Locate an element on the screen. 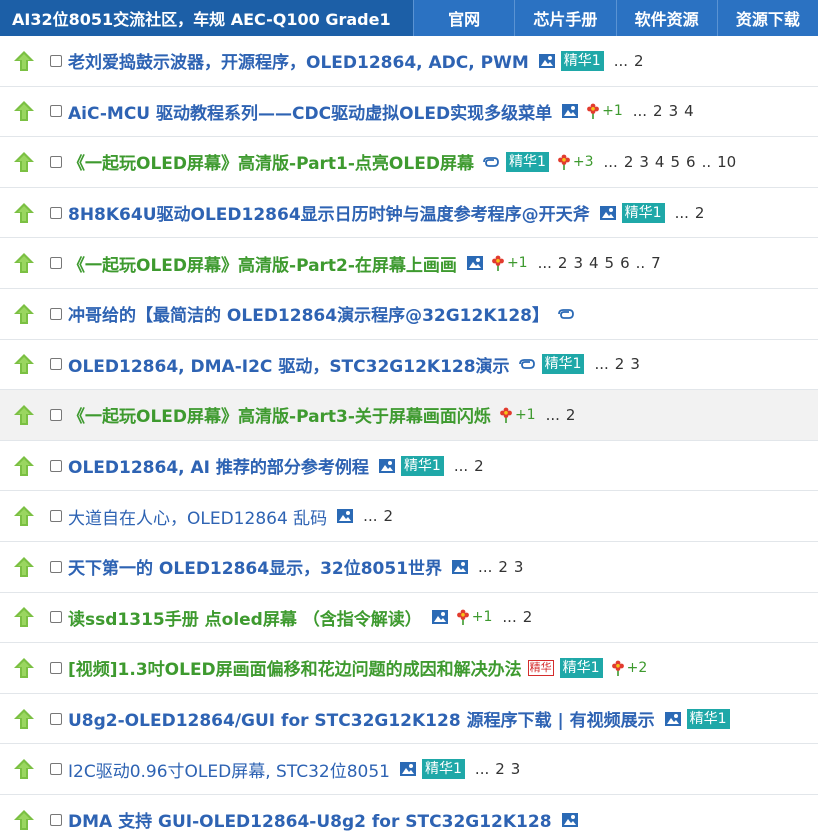 The width and height of the screenshot is (818, 836). nav-official-site: 官网 is located at coordinates (463, 18).